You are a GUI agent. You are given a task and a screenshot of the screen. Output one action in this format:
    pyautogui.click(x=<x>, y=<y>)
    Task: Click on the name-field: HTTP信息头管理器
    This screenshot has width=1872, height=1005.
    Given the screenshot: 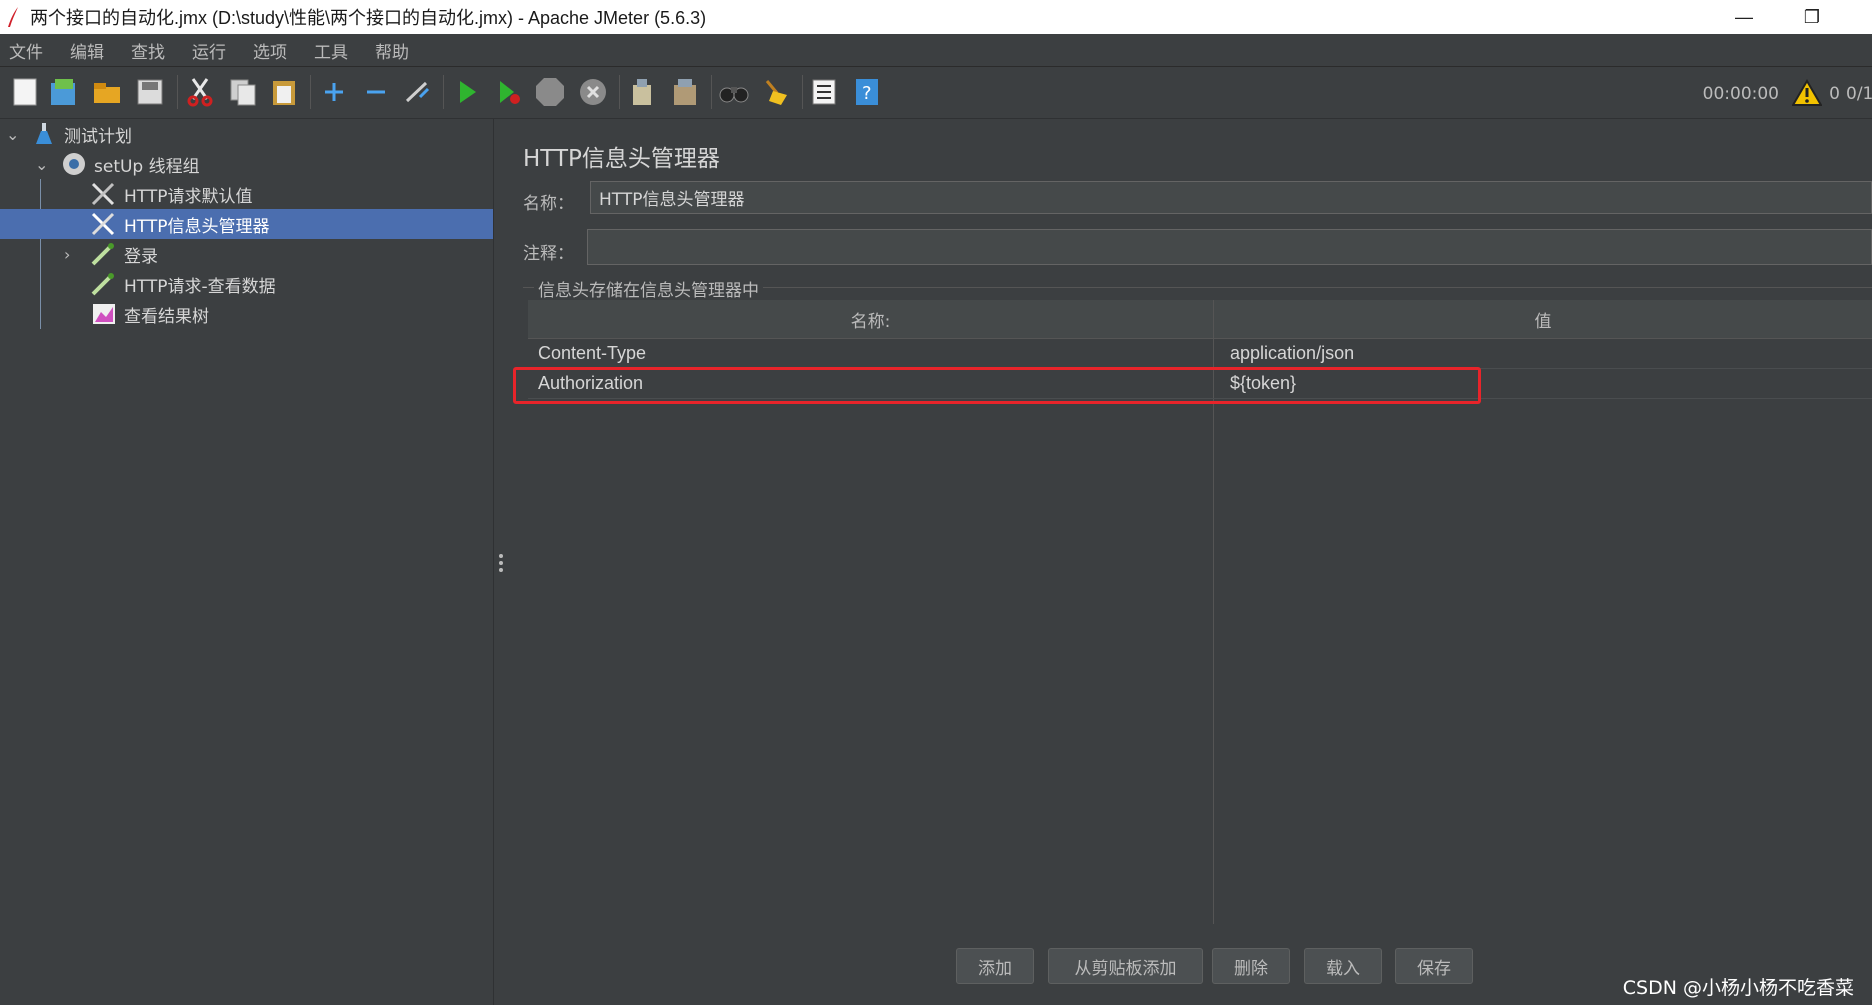 What is the action you would take?
    pyautogui.click(x=1231, y=197)
    